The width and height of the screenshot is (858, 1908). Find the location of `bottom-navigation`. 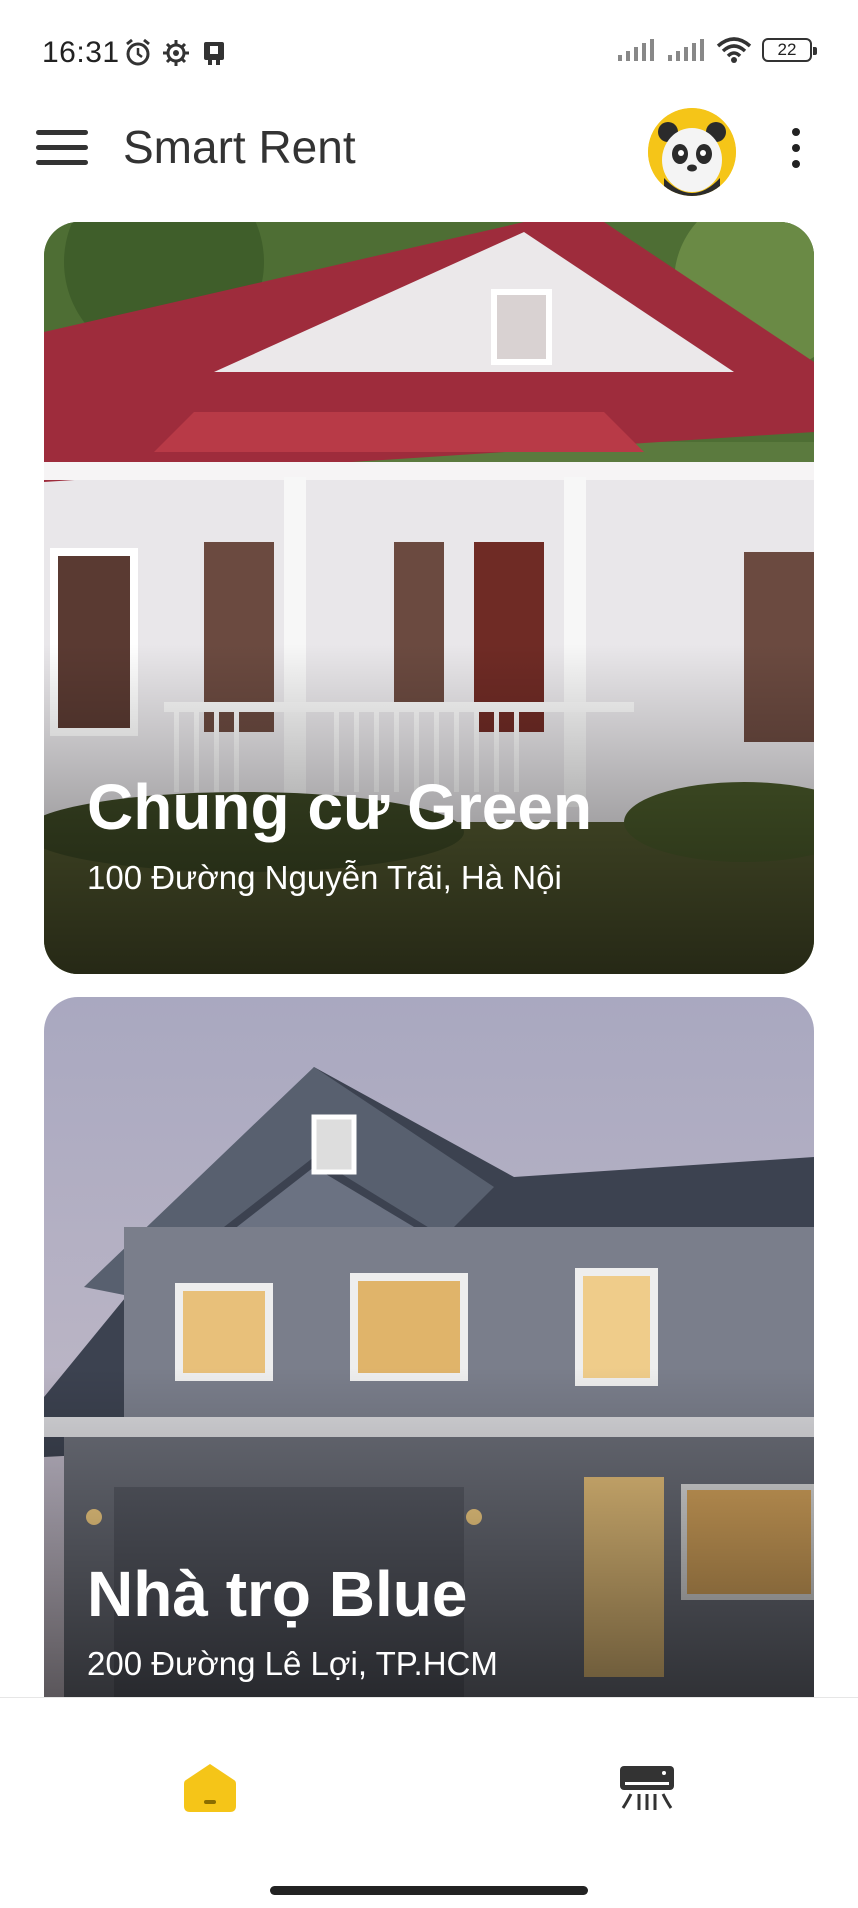

bottom-navigation is located at coordinates (429, 1785).